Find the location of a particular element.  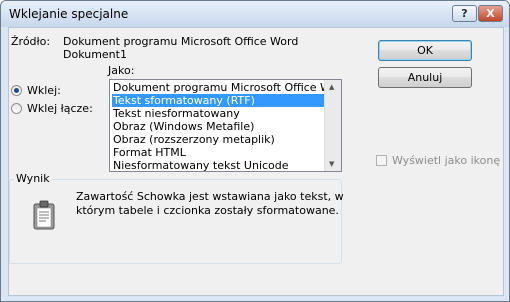

format-item: Obraz (rozszerzony metaplik) is located at coordinates (219, 139).